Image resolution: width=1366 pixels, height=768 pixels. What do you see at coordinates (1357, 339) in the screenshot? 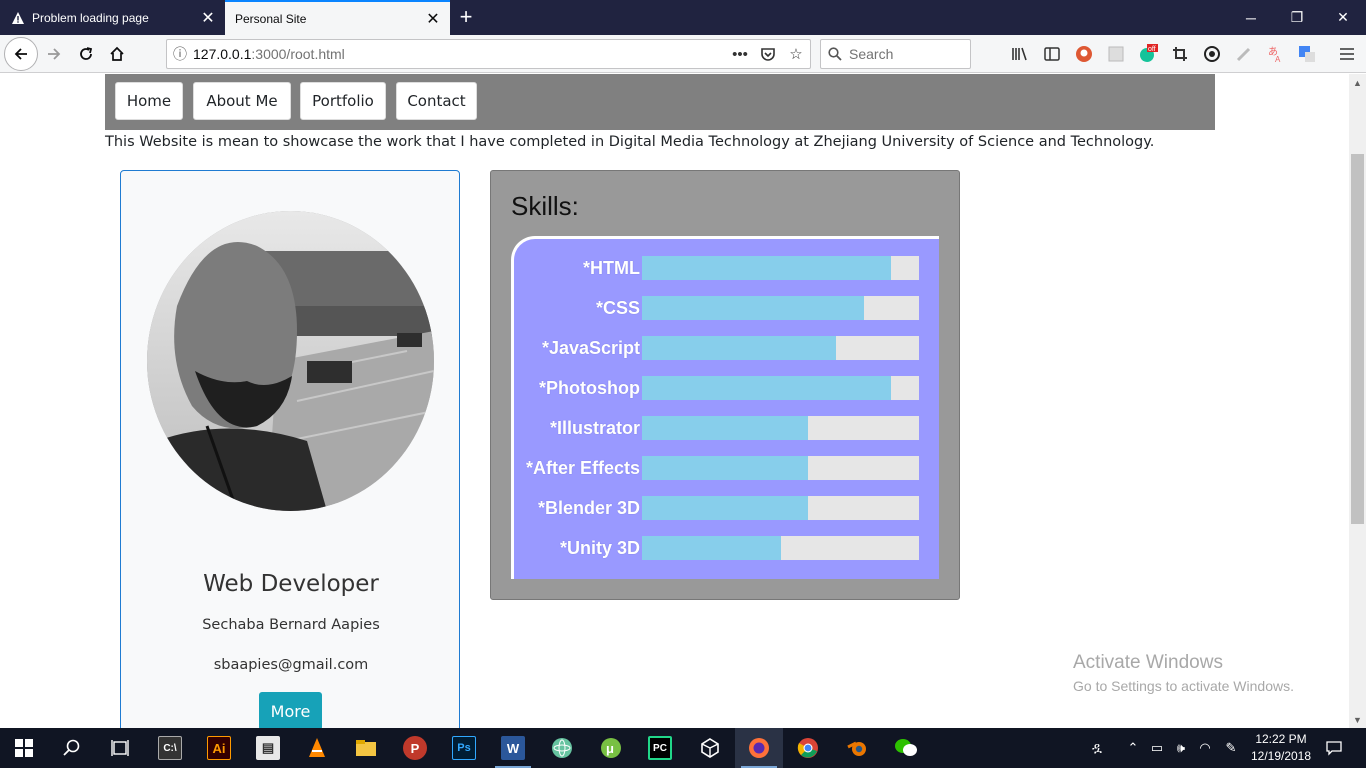
I see `scrollbar-thumb` at bounding box center [1357, 339].